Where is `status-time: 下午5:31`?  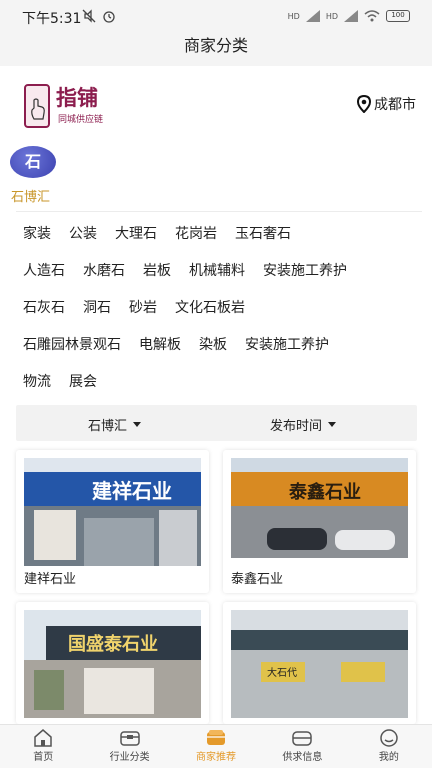
status-time: 下午5:31 is located at coordinates (52, 19).